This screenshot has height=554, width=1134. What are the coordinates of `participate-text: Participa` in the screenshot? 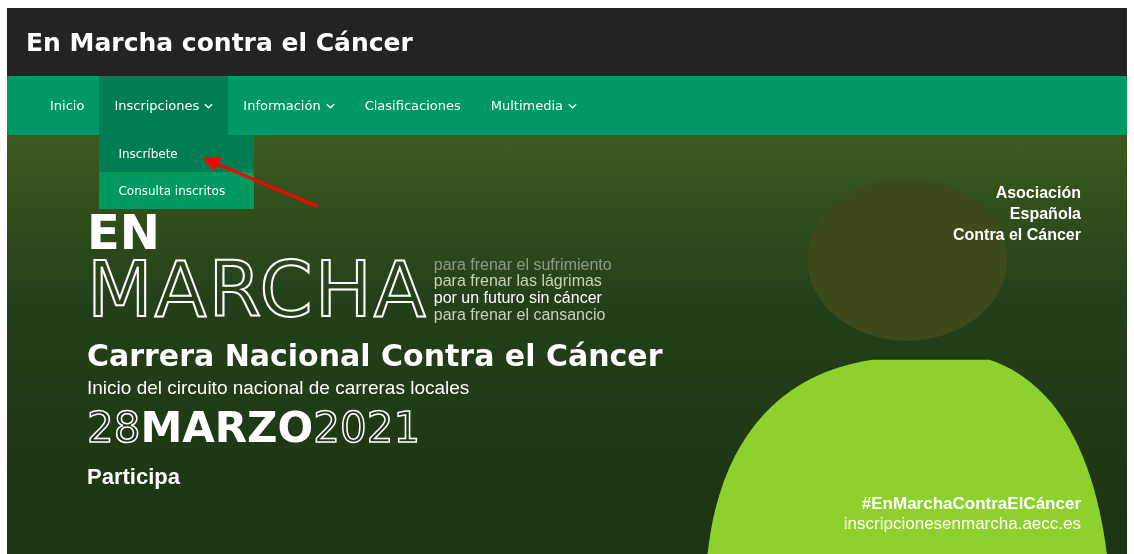 It's located at (134, 476).